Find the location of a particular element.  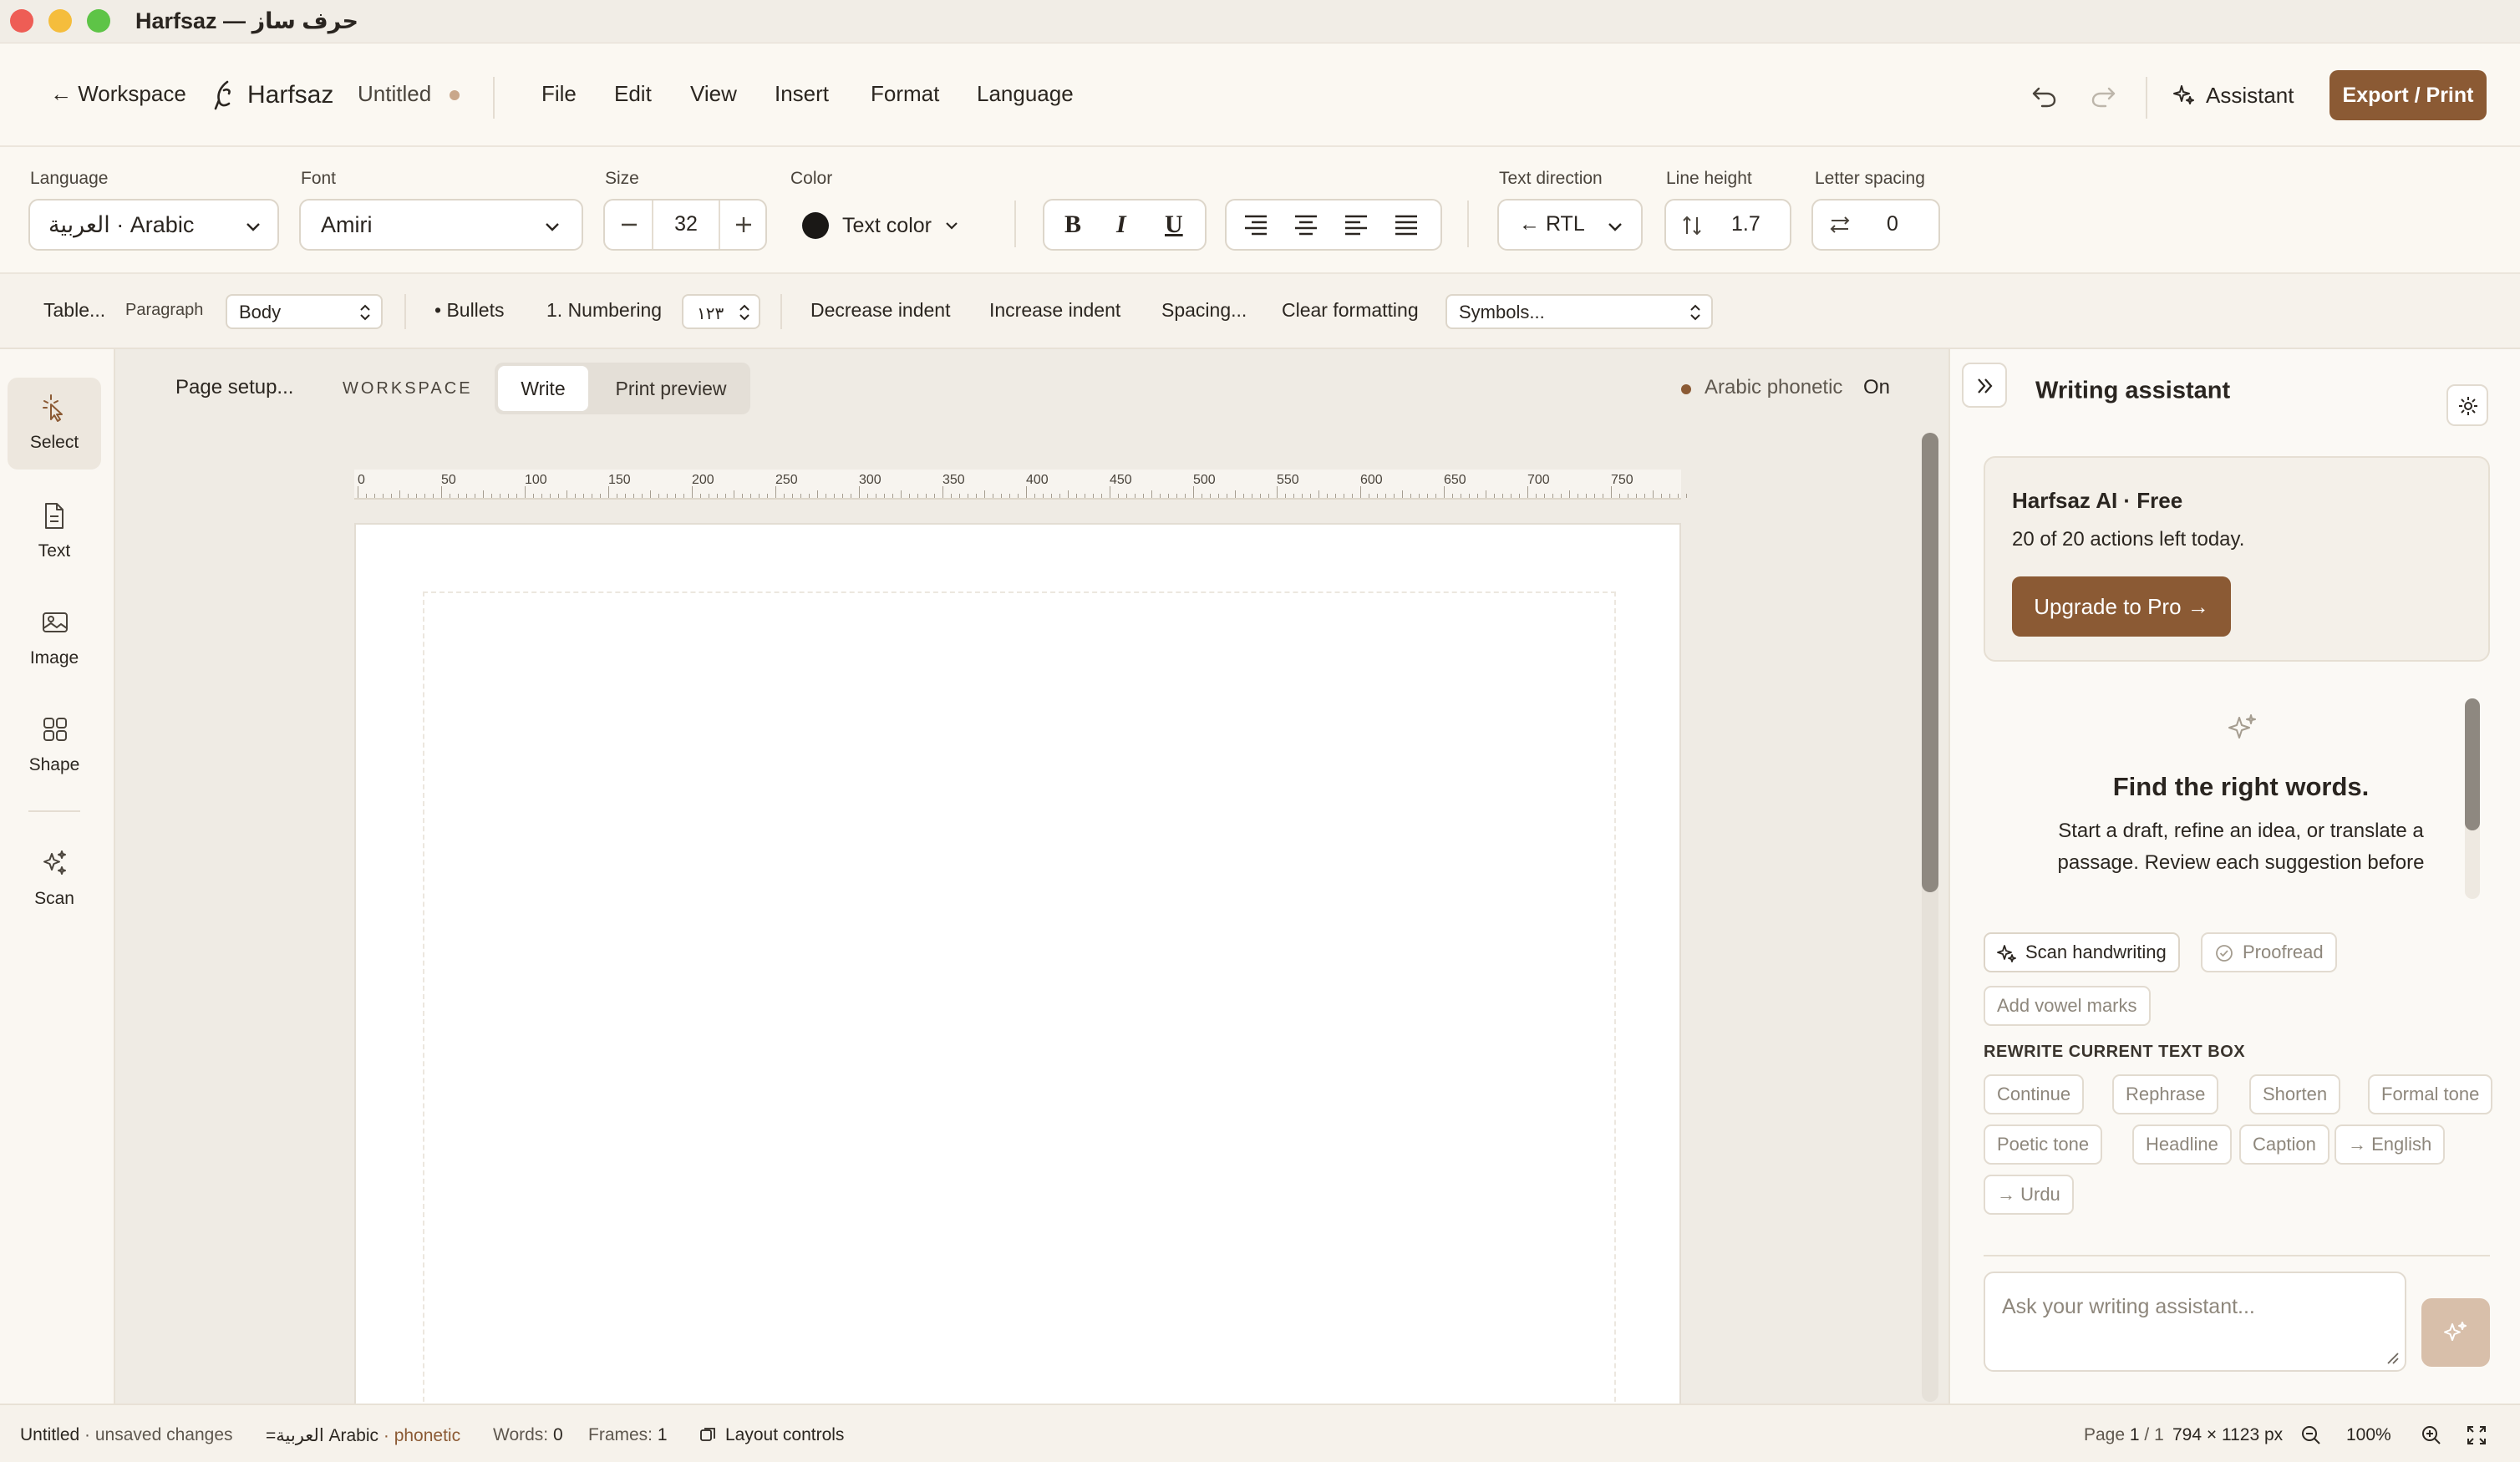

menu-file: File is located at coordinates (559, 94).